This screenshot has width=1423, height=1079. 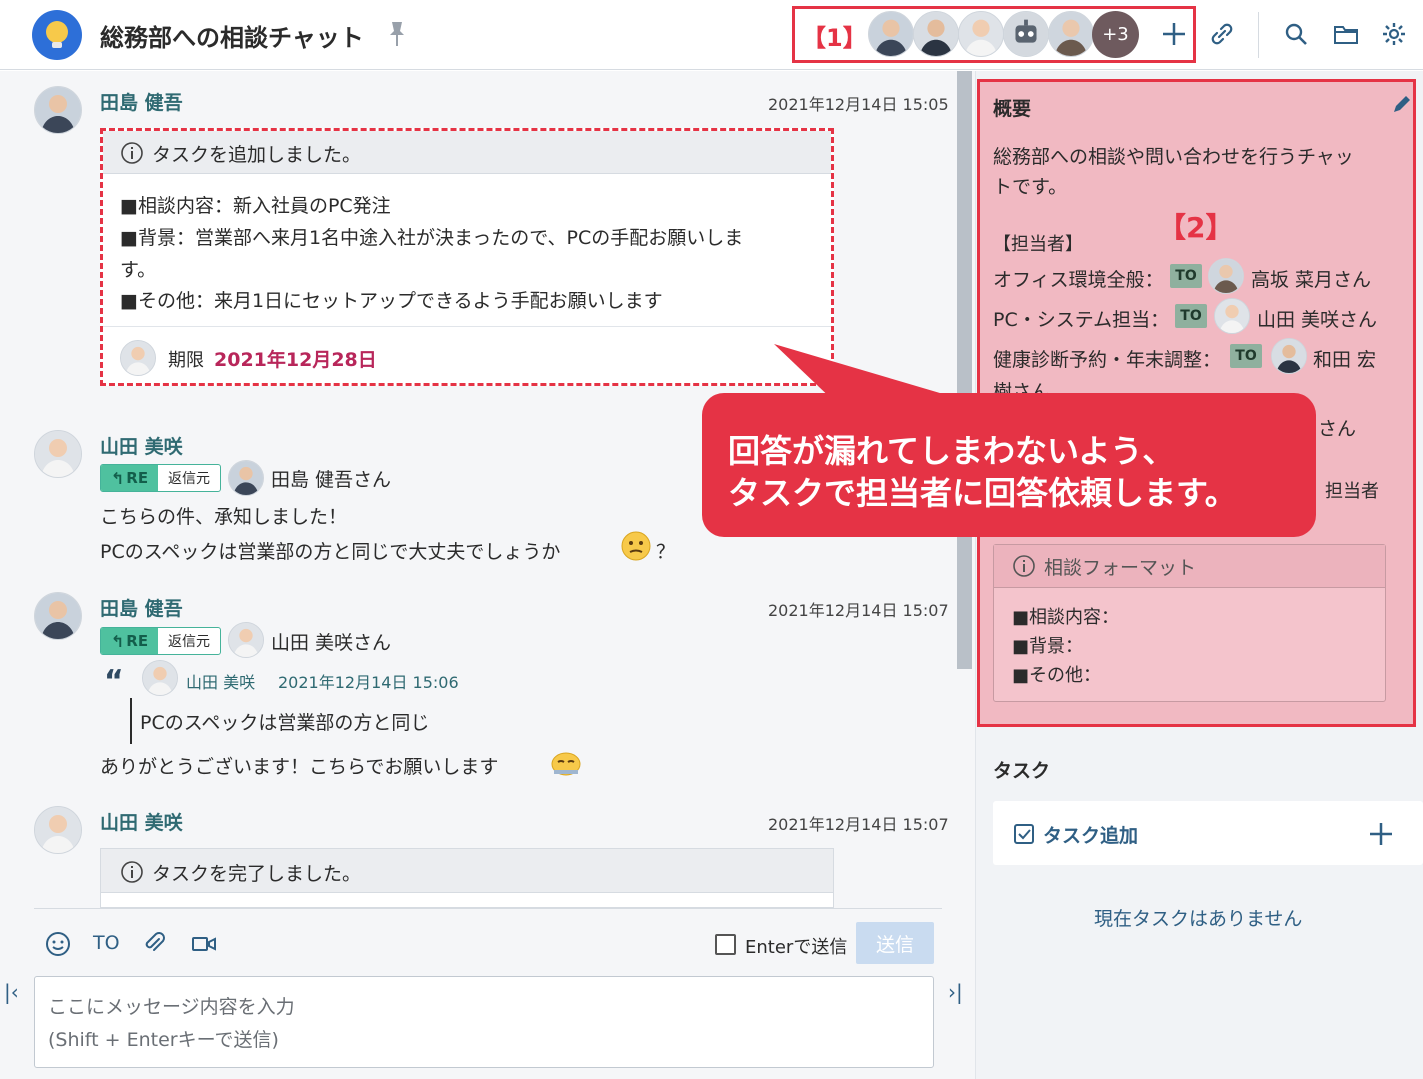 What do you see at coordinates (711, 35) in the screenshot?
I see `chat-header: 総務部への相談チャット 【1】 +3` at bounding box center [711, 35].